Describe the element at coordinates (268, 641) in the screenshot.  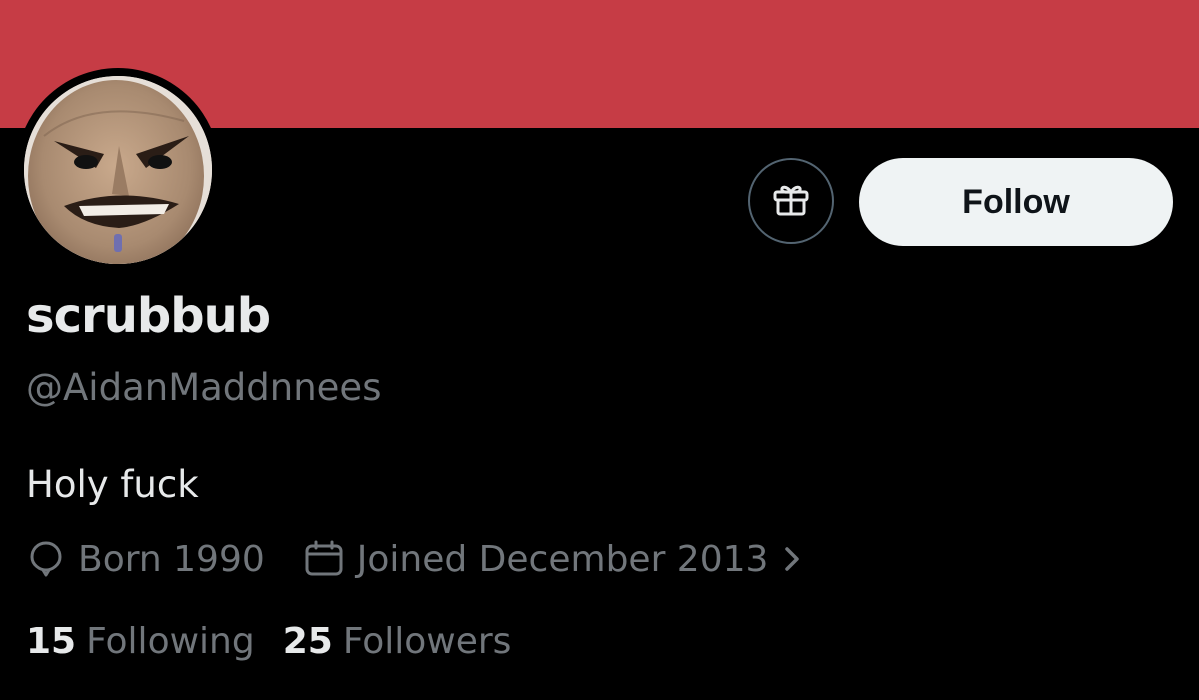
I see `follow-stats: 15 Following 25 Followers` at that location.